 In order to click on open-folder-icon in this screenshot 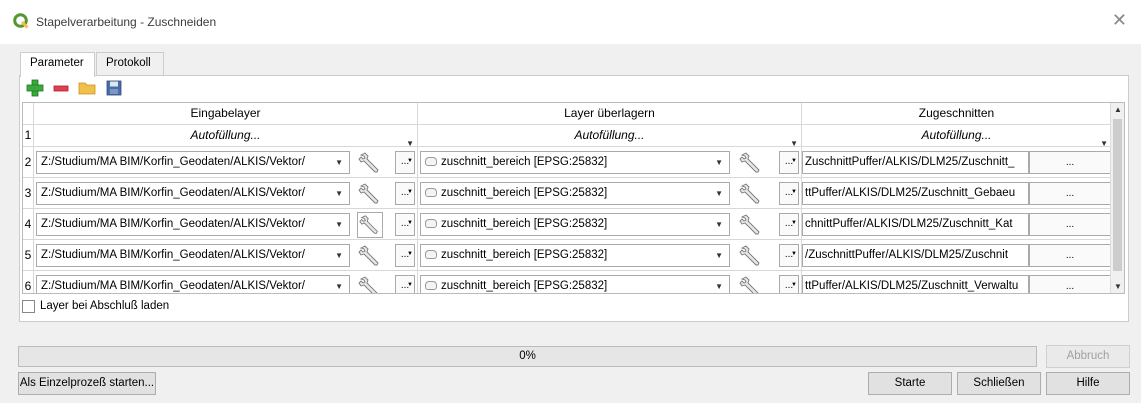, I will do `click(87, 88)`.